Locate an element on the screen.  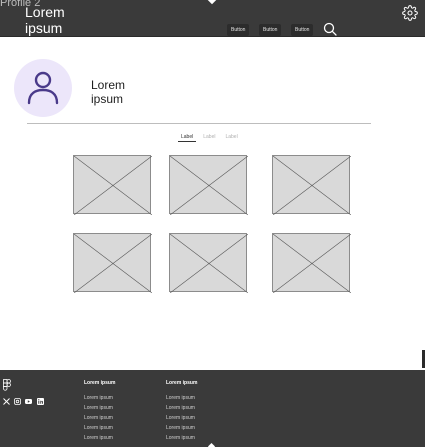
gear-icon is located at coordinates (410, 13).